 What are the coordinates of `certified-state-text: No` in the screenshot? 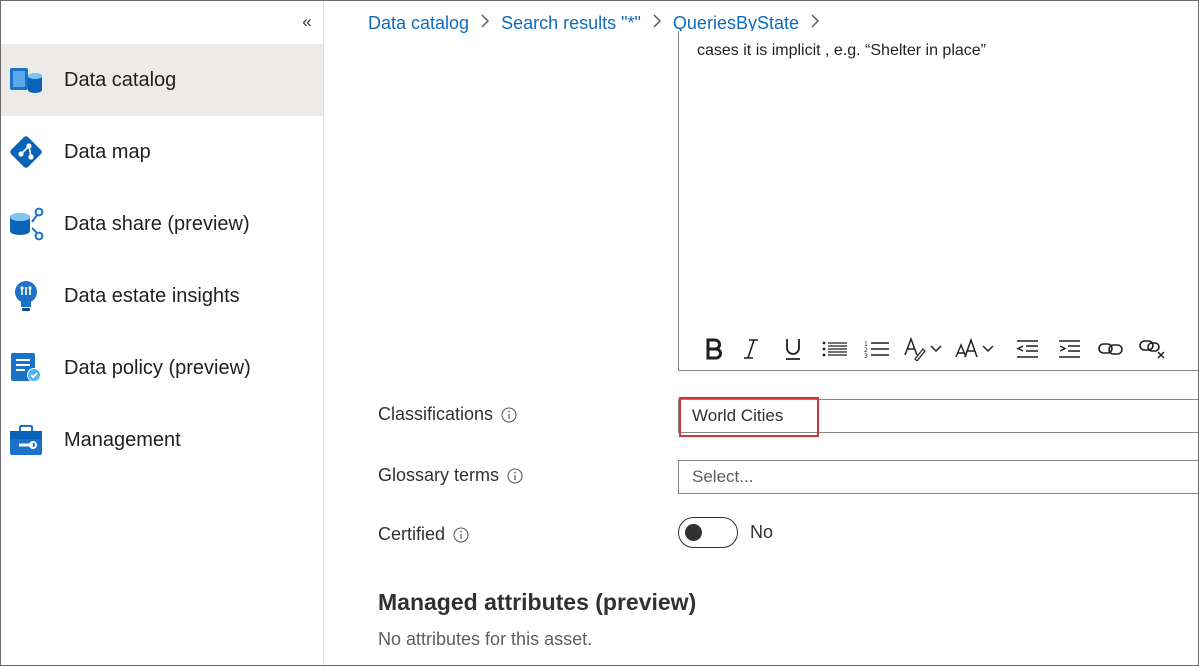 It's located at (762, 532).